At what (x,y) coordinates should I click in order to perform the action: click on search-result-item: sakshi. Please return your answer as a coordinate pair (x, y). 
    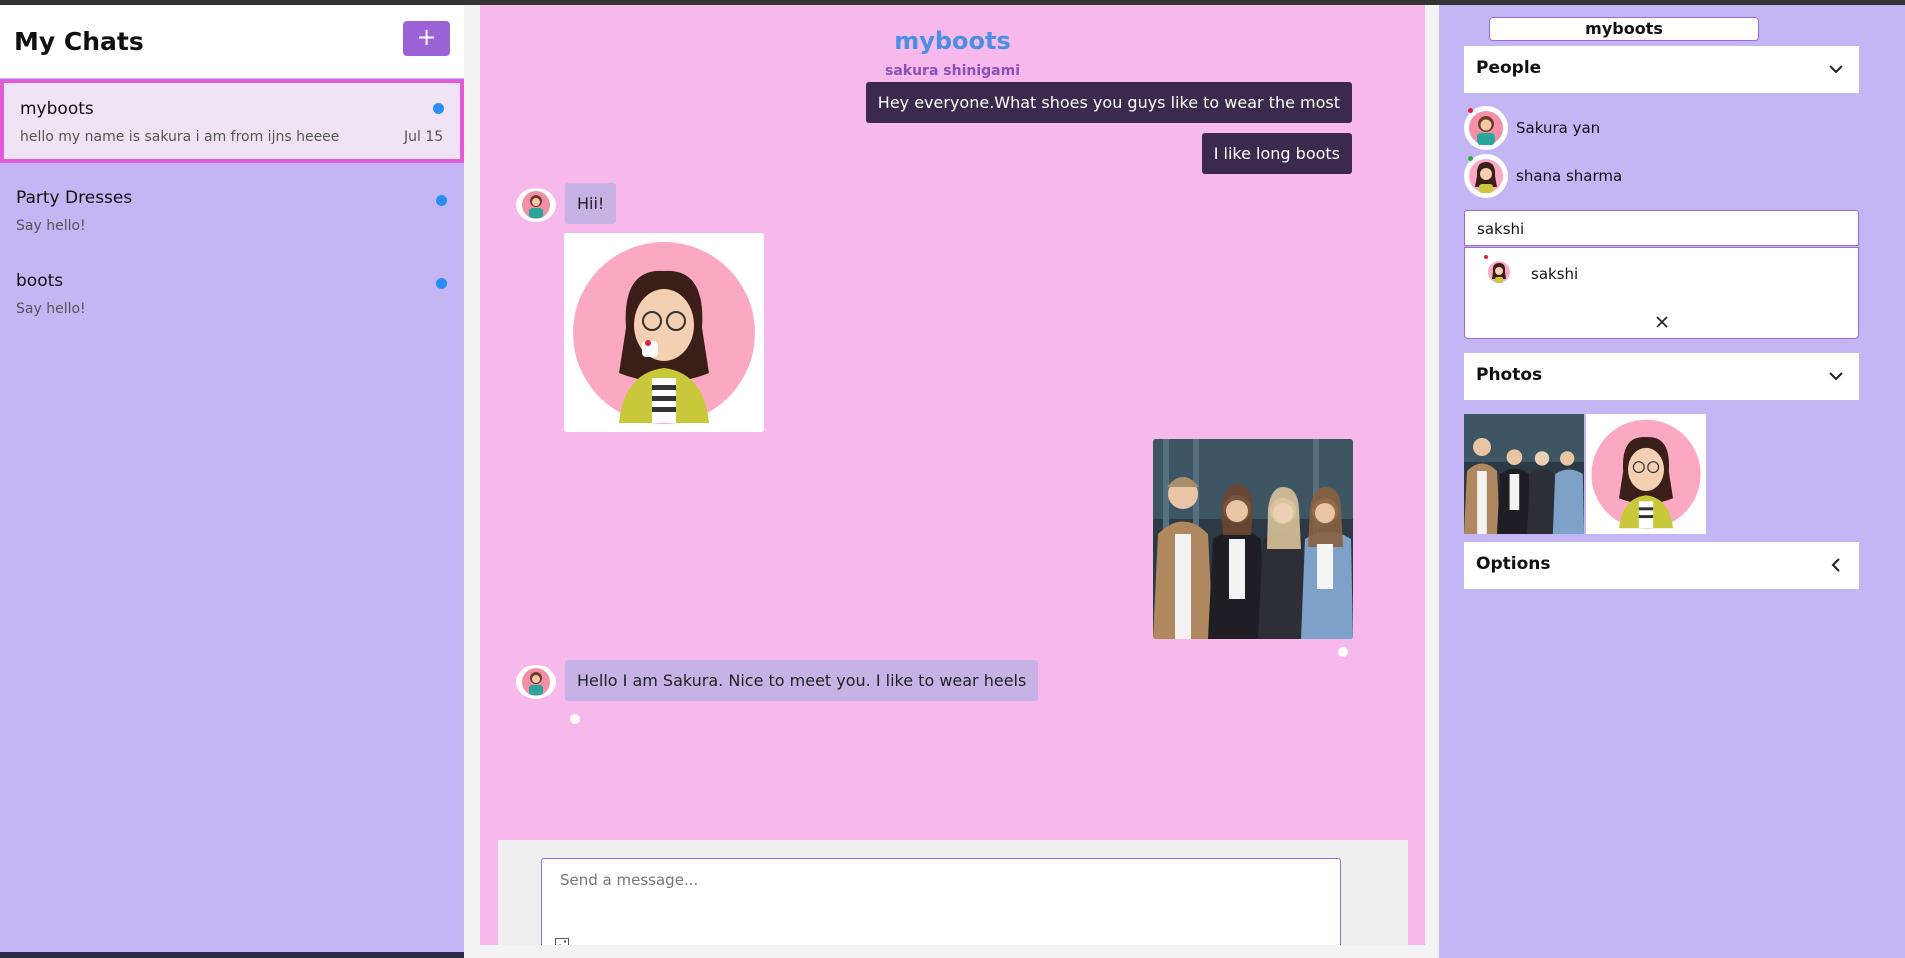
    Looking at the image, I should click on (1664, 271).